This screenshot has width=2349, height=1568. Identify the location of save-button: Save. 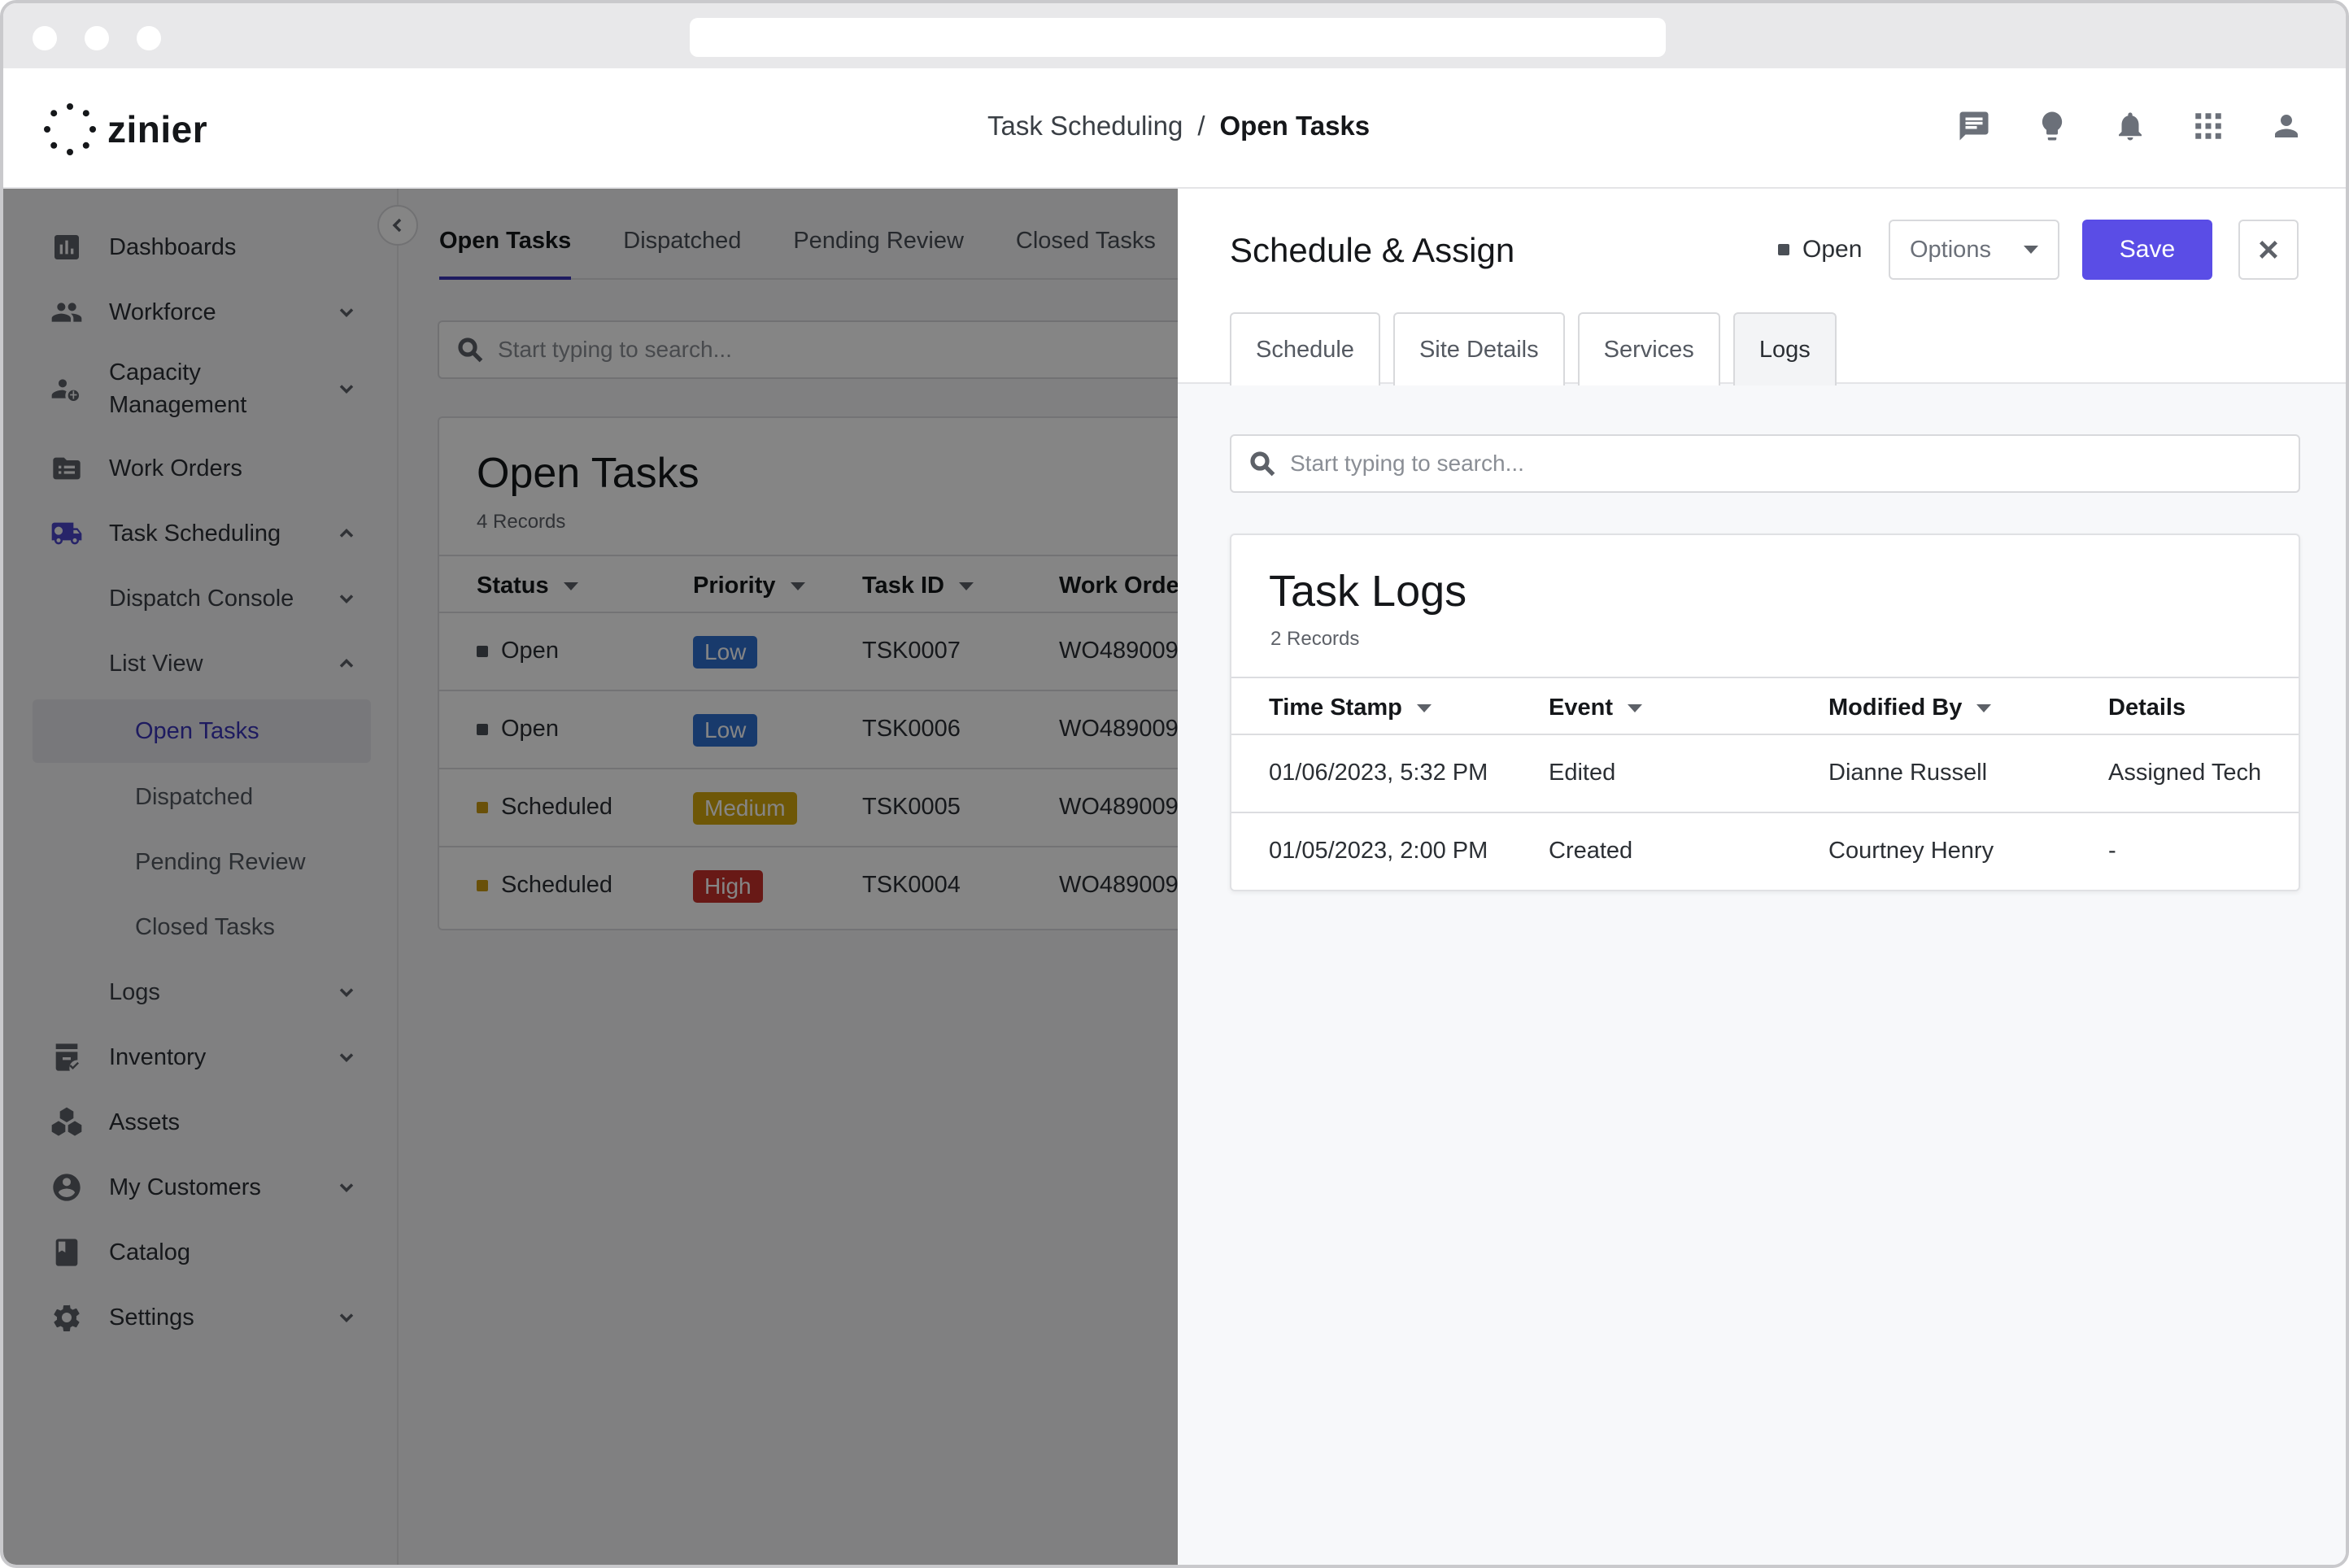
(2147, 250).